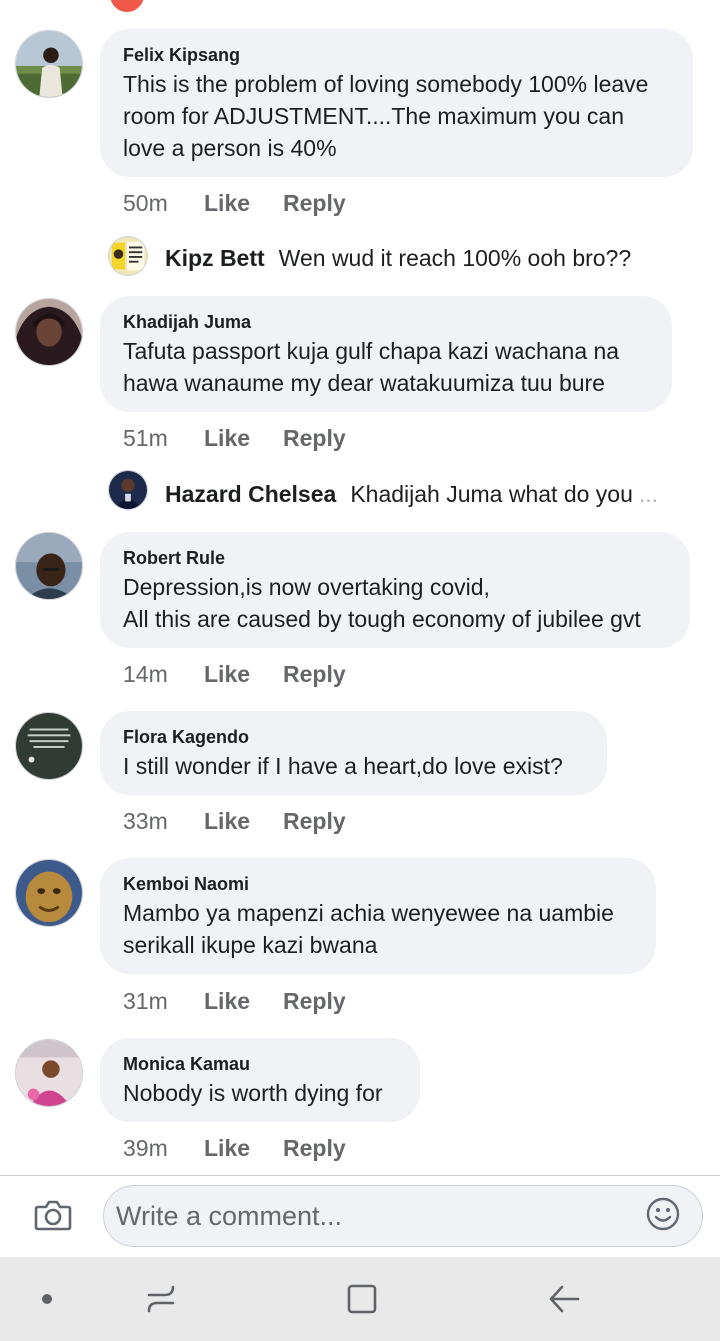  I want to click on home-square-icon, so click(362, 1299).